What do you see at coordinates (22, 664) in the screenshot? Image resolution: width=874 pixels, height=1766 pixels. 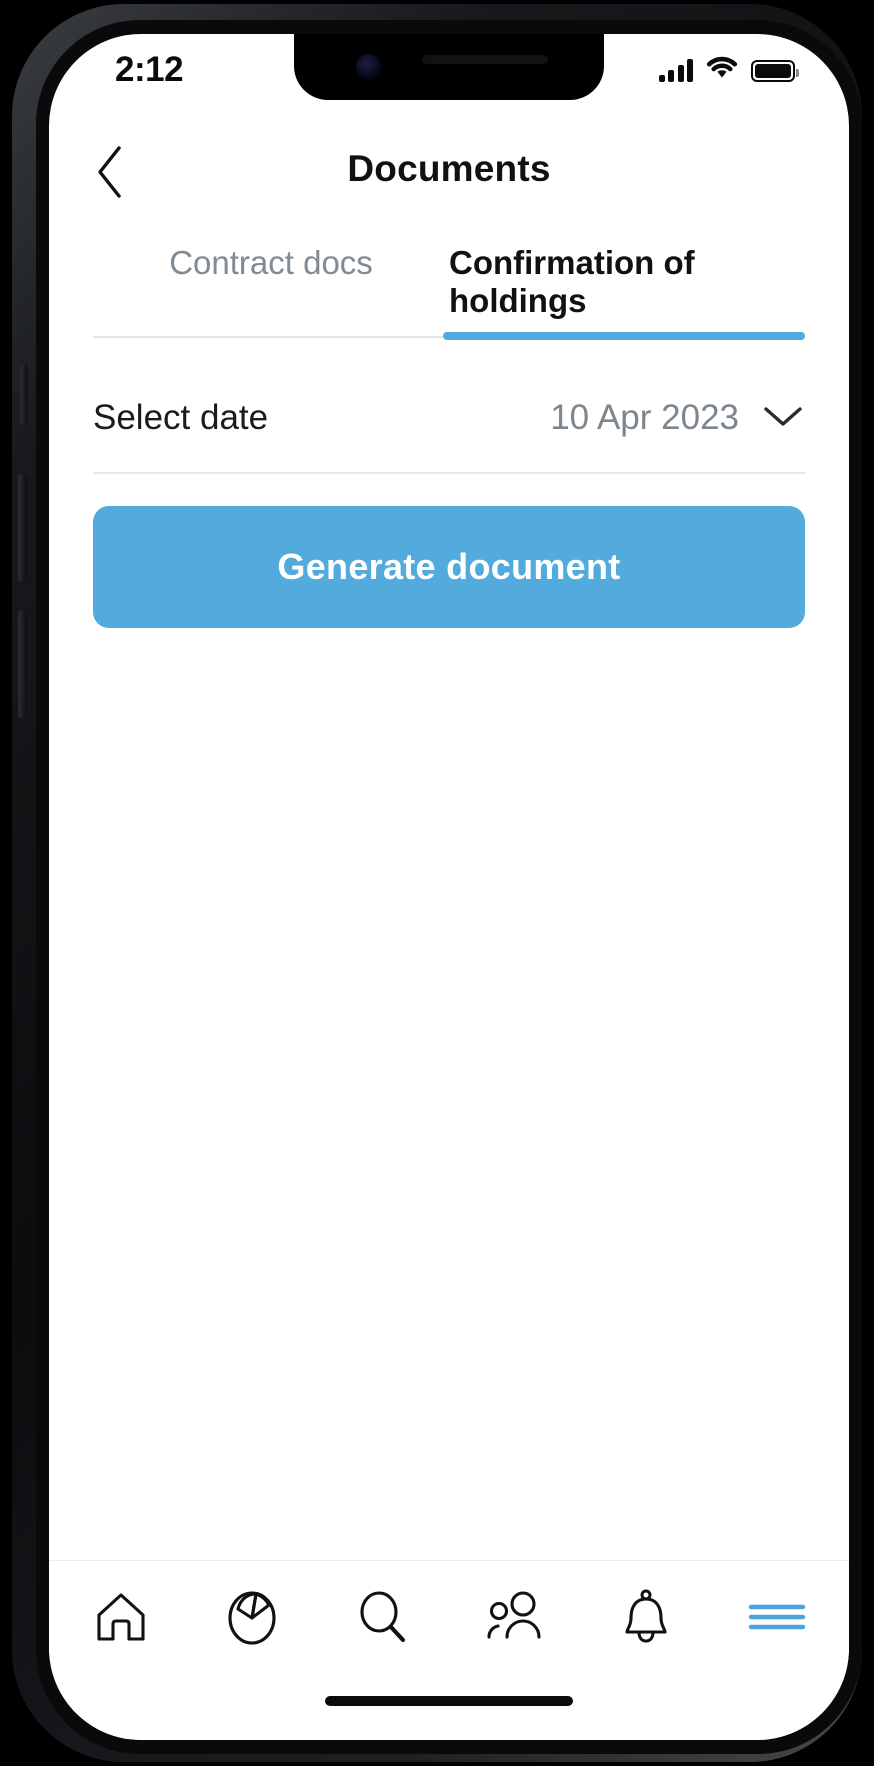 I see `volume-down-button` at bounding box center [22, 664].